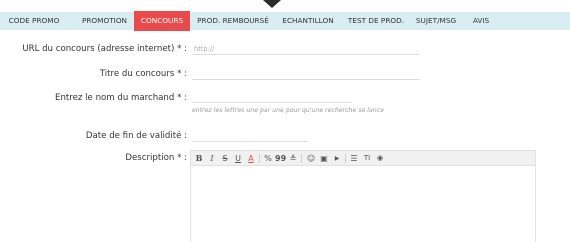 Image resolution: width=570 pixels, height=242 pixels. Describe the element at coordinates (34, 21) in the screenshot. I see `tab-code-promo: CODE PROMO` at that location.